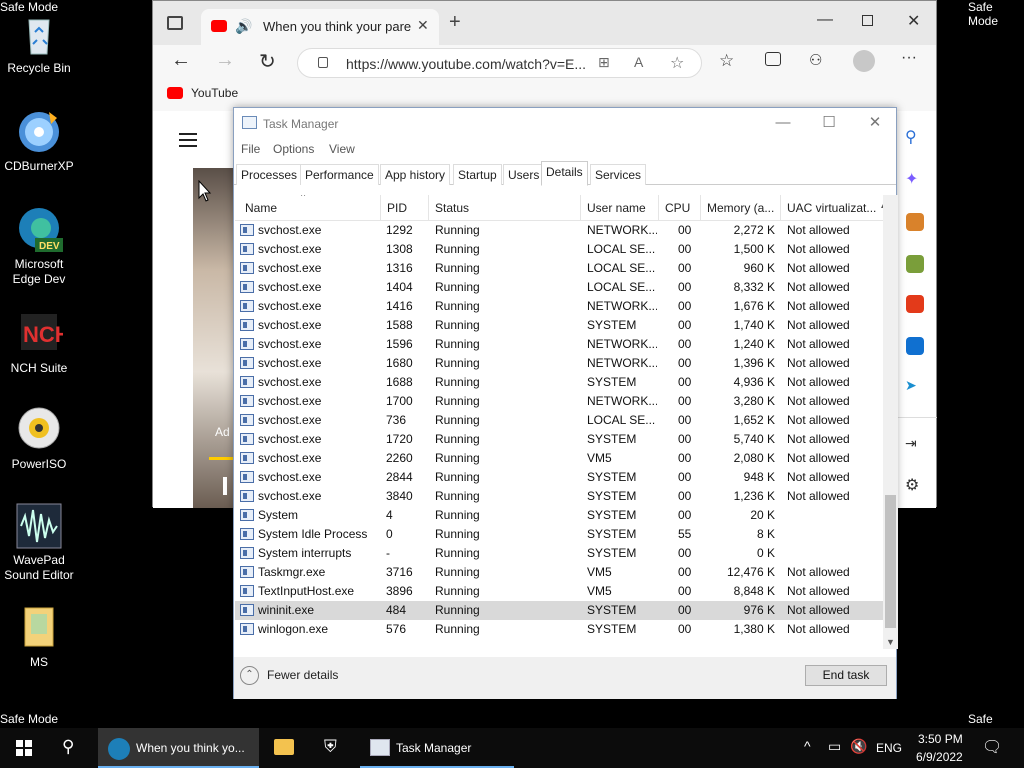 The height and width of the screenshot is (768, 1024). Describe the element at coordinates (620, 208) in the screenshot. I see `column-user-name: User name` at that location.